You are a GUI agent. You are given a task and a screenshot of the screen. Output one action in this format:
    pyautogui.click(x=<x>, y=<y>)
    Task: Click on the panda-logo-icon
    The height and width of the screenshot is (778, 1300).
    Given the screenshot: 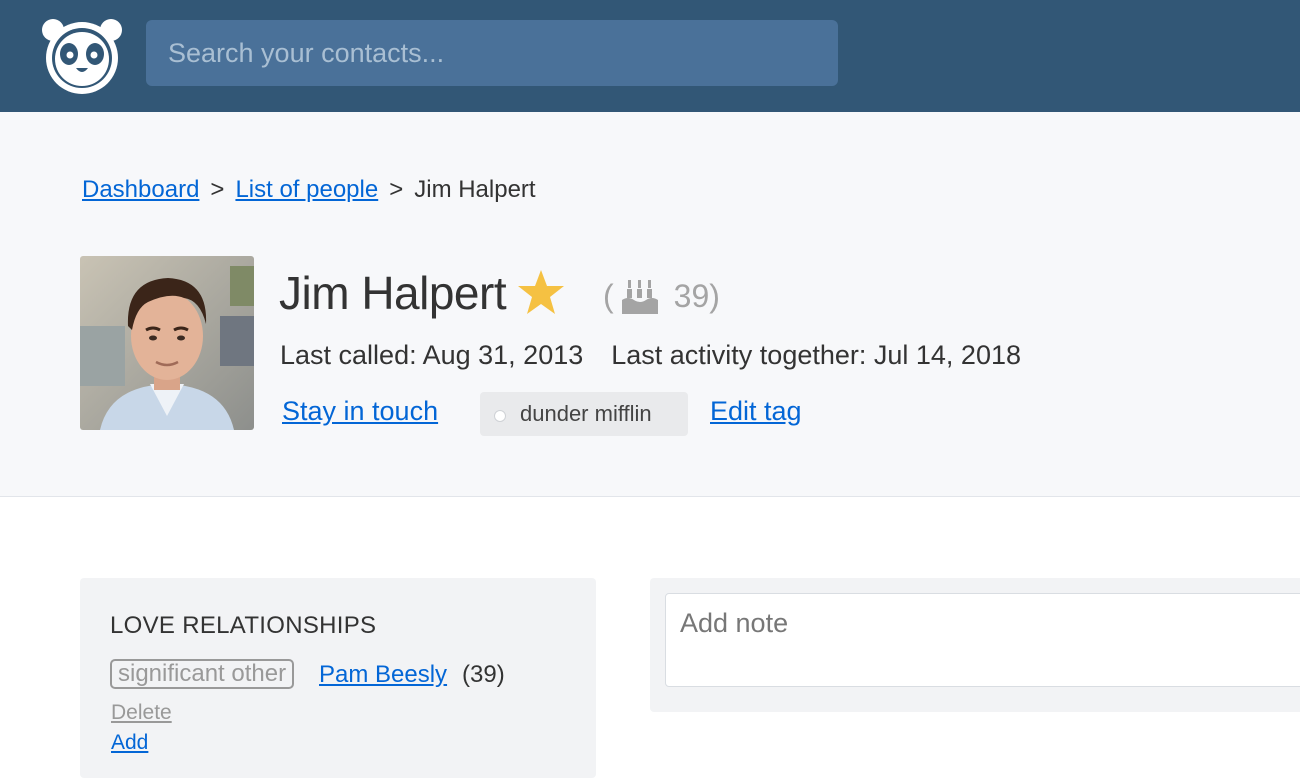 What is the action you would take?
    pyautogui.click(x=82, y=55)
    